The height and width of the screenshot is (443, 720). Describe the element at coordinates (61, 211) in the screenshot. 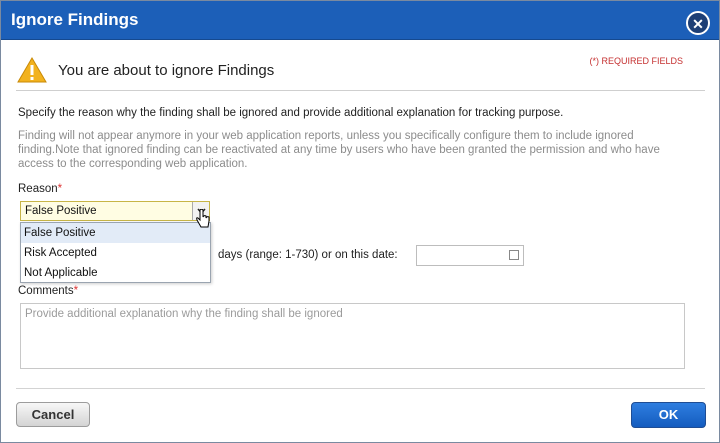

I see `reason-select-value: False Positive` at that location.